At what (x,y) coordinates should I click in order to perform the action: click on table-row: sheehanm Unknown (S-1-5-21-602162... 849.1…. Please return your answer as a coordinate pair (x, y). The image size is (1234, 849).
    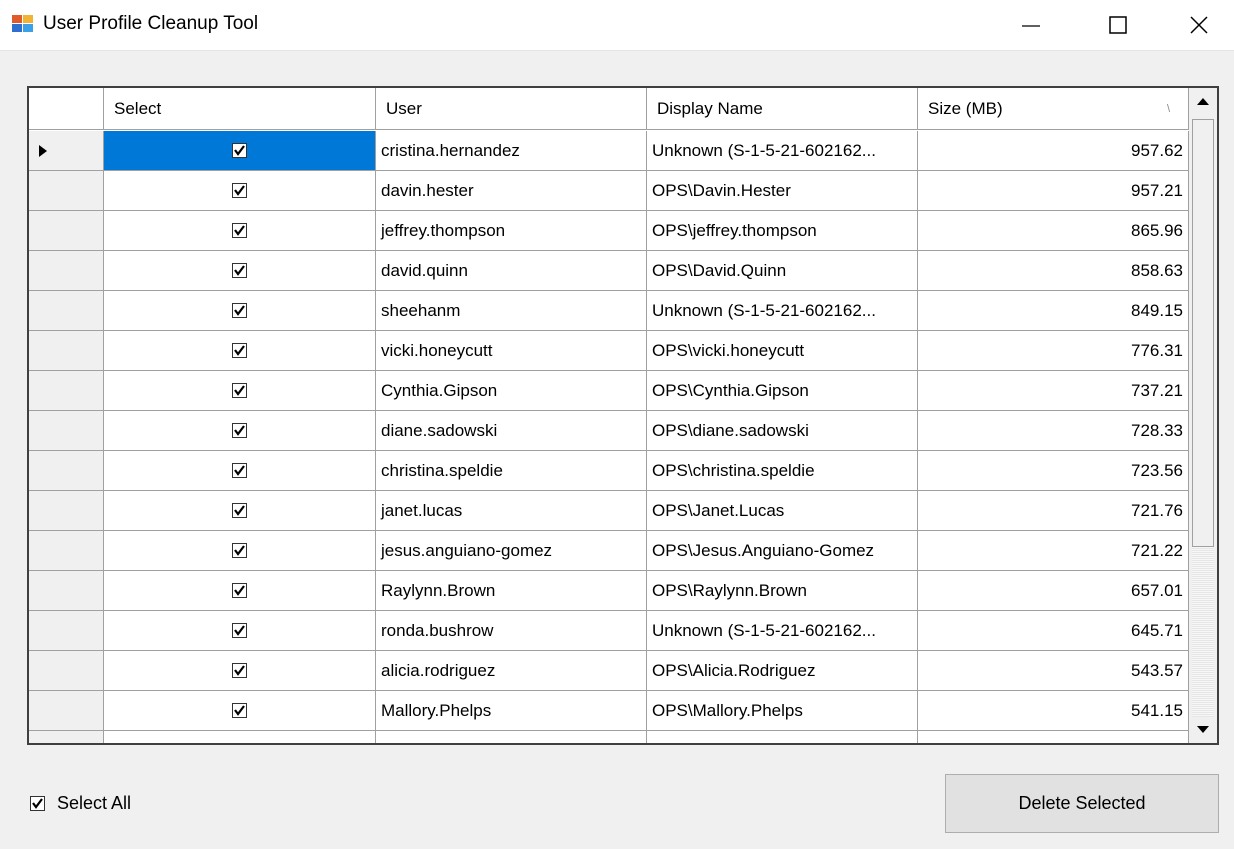
    Looking at the image, I should click on (609, 311).